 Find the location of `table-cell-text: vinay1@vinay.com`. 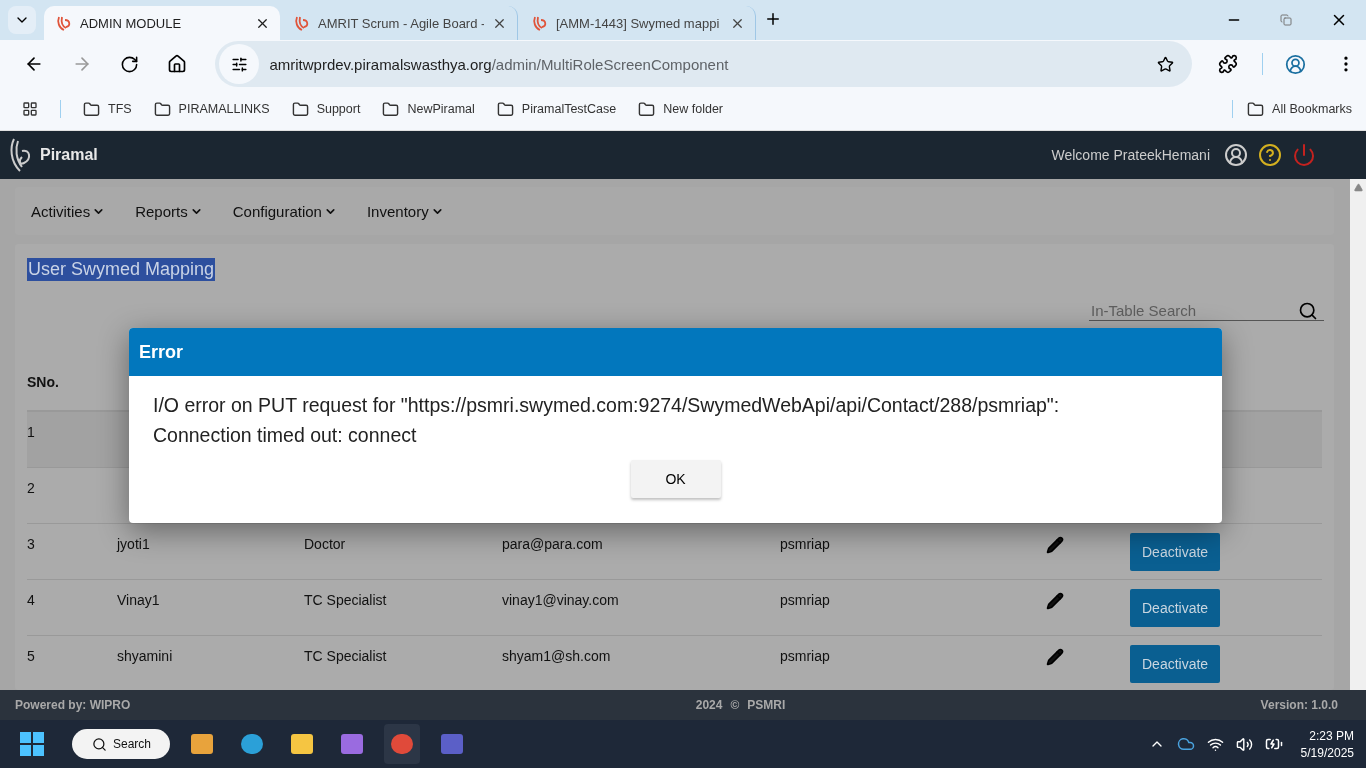

table-cell-text: vinay1@vinay.com is located at coordinates (561, 599).